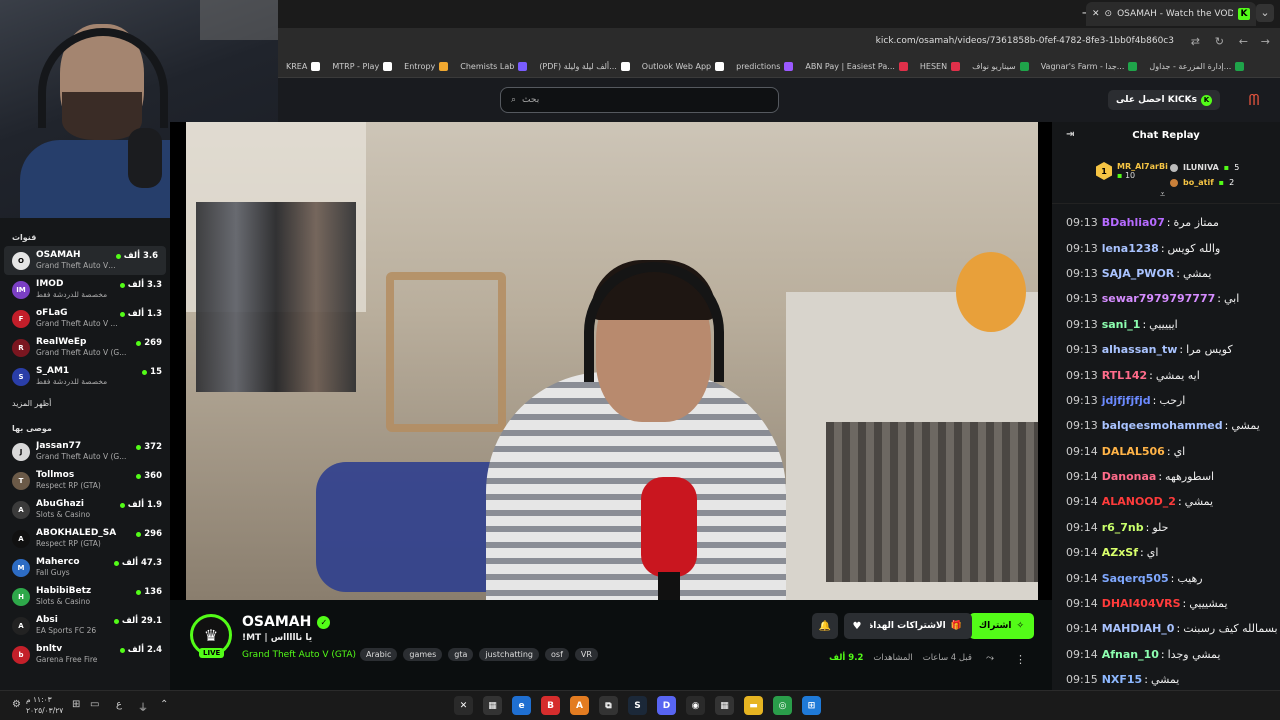  I want to click on reload-icon: ↻, so click(1219, 41).